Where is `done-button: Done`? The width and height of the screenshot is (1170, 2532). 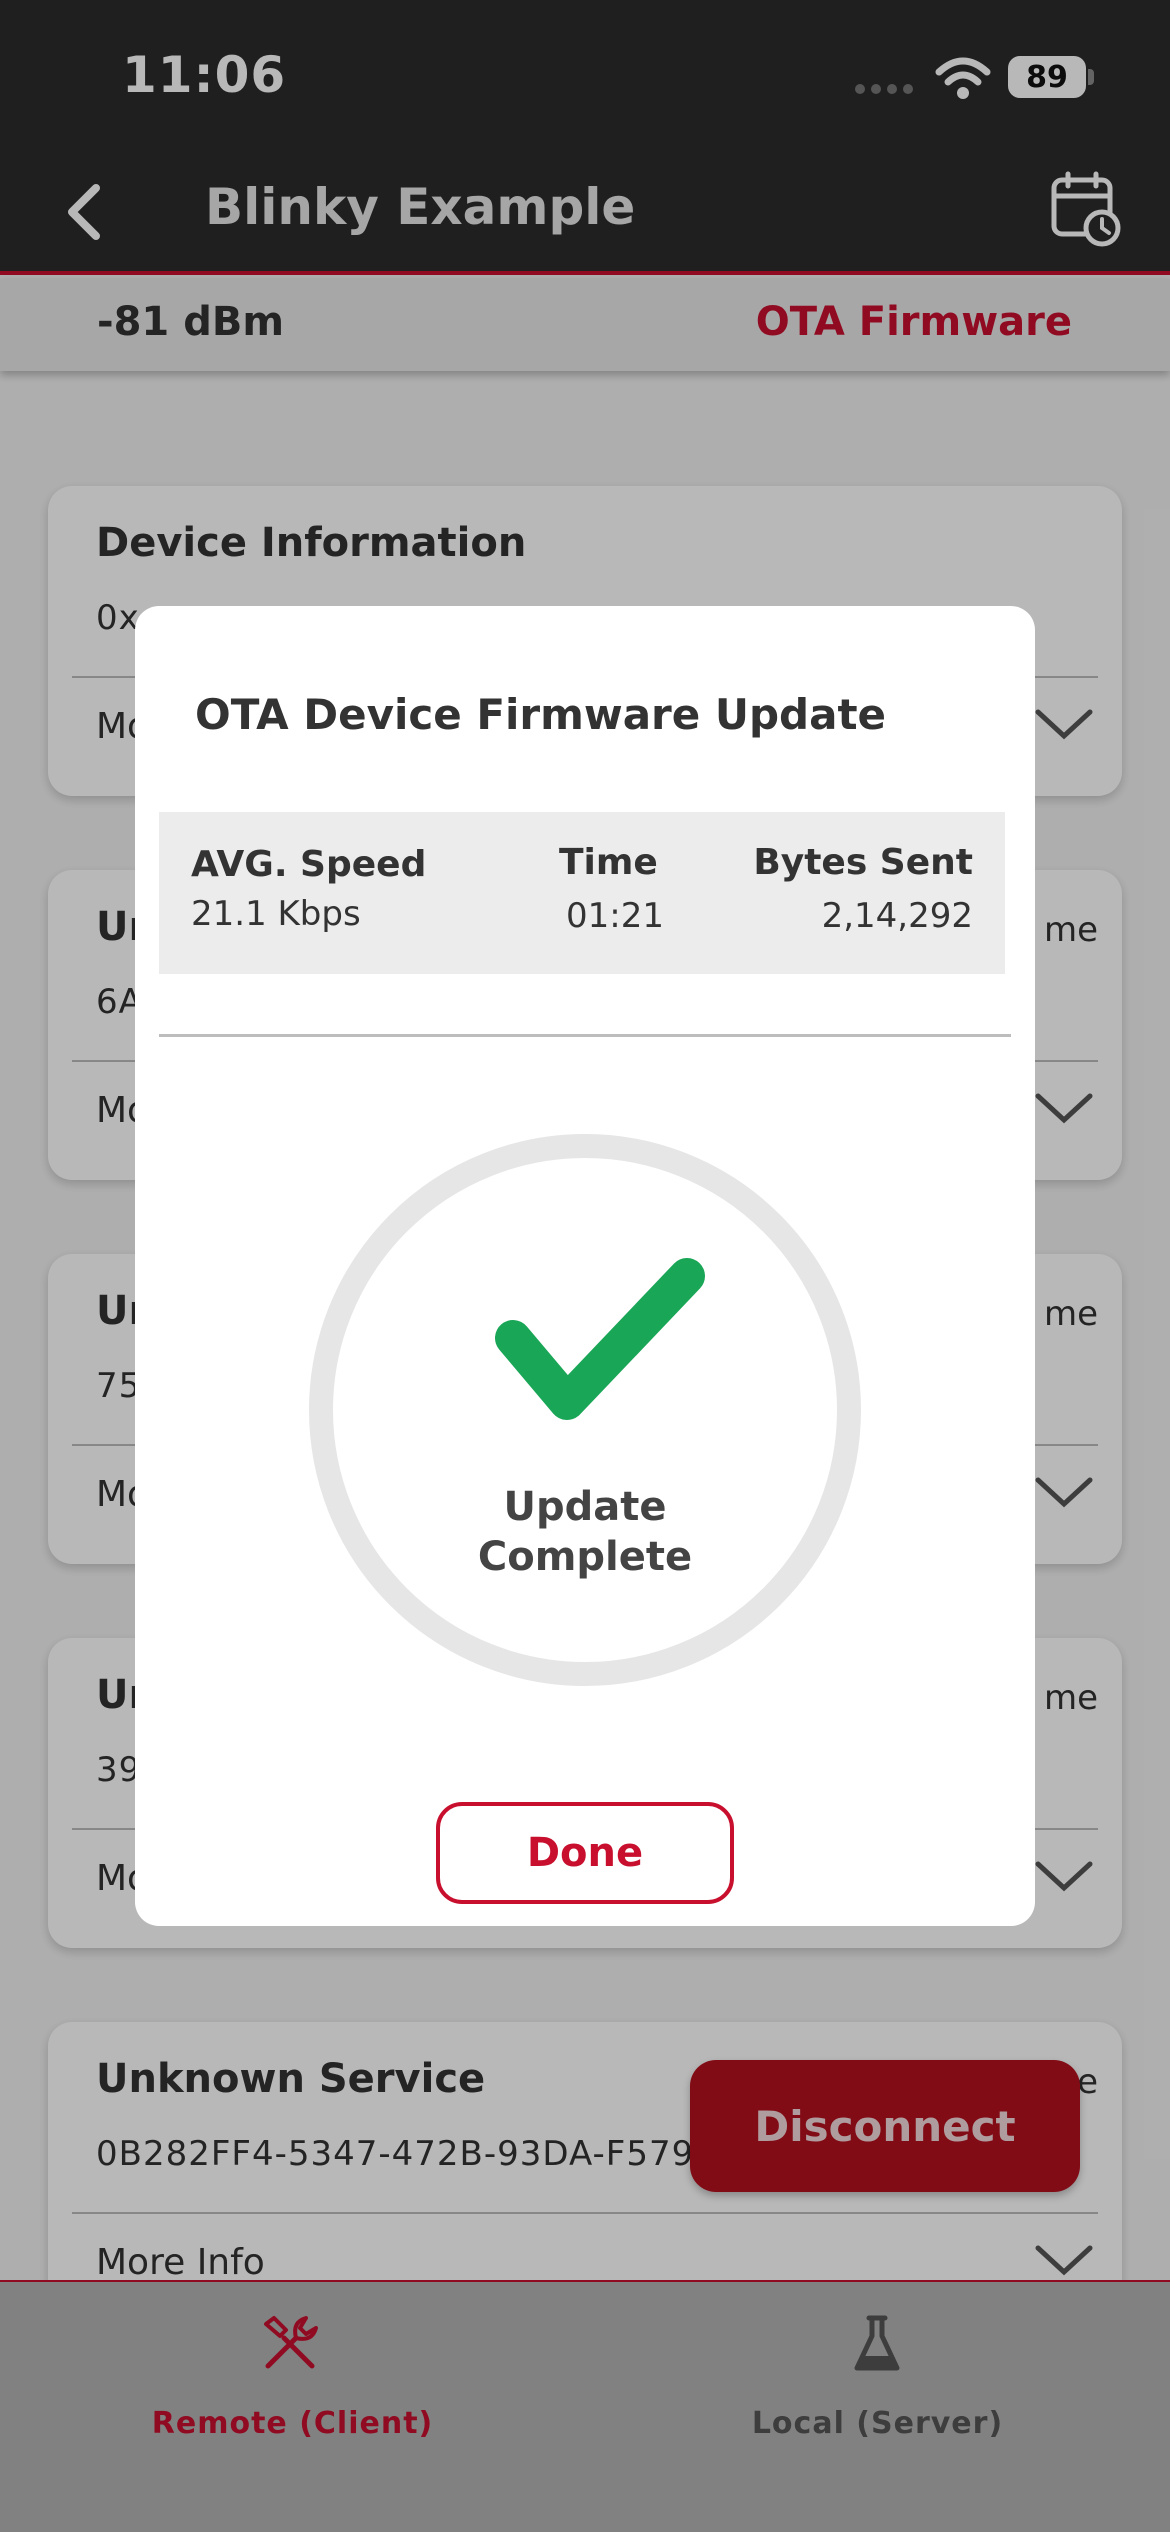 done-button: Done is located at coordinates (585, 1853).